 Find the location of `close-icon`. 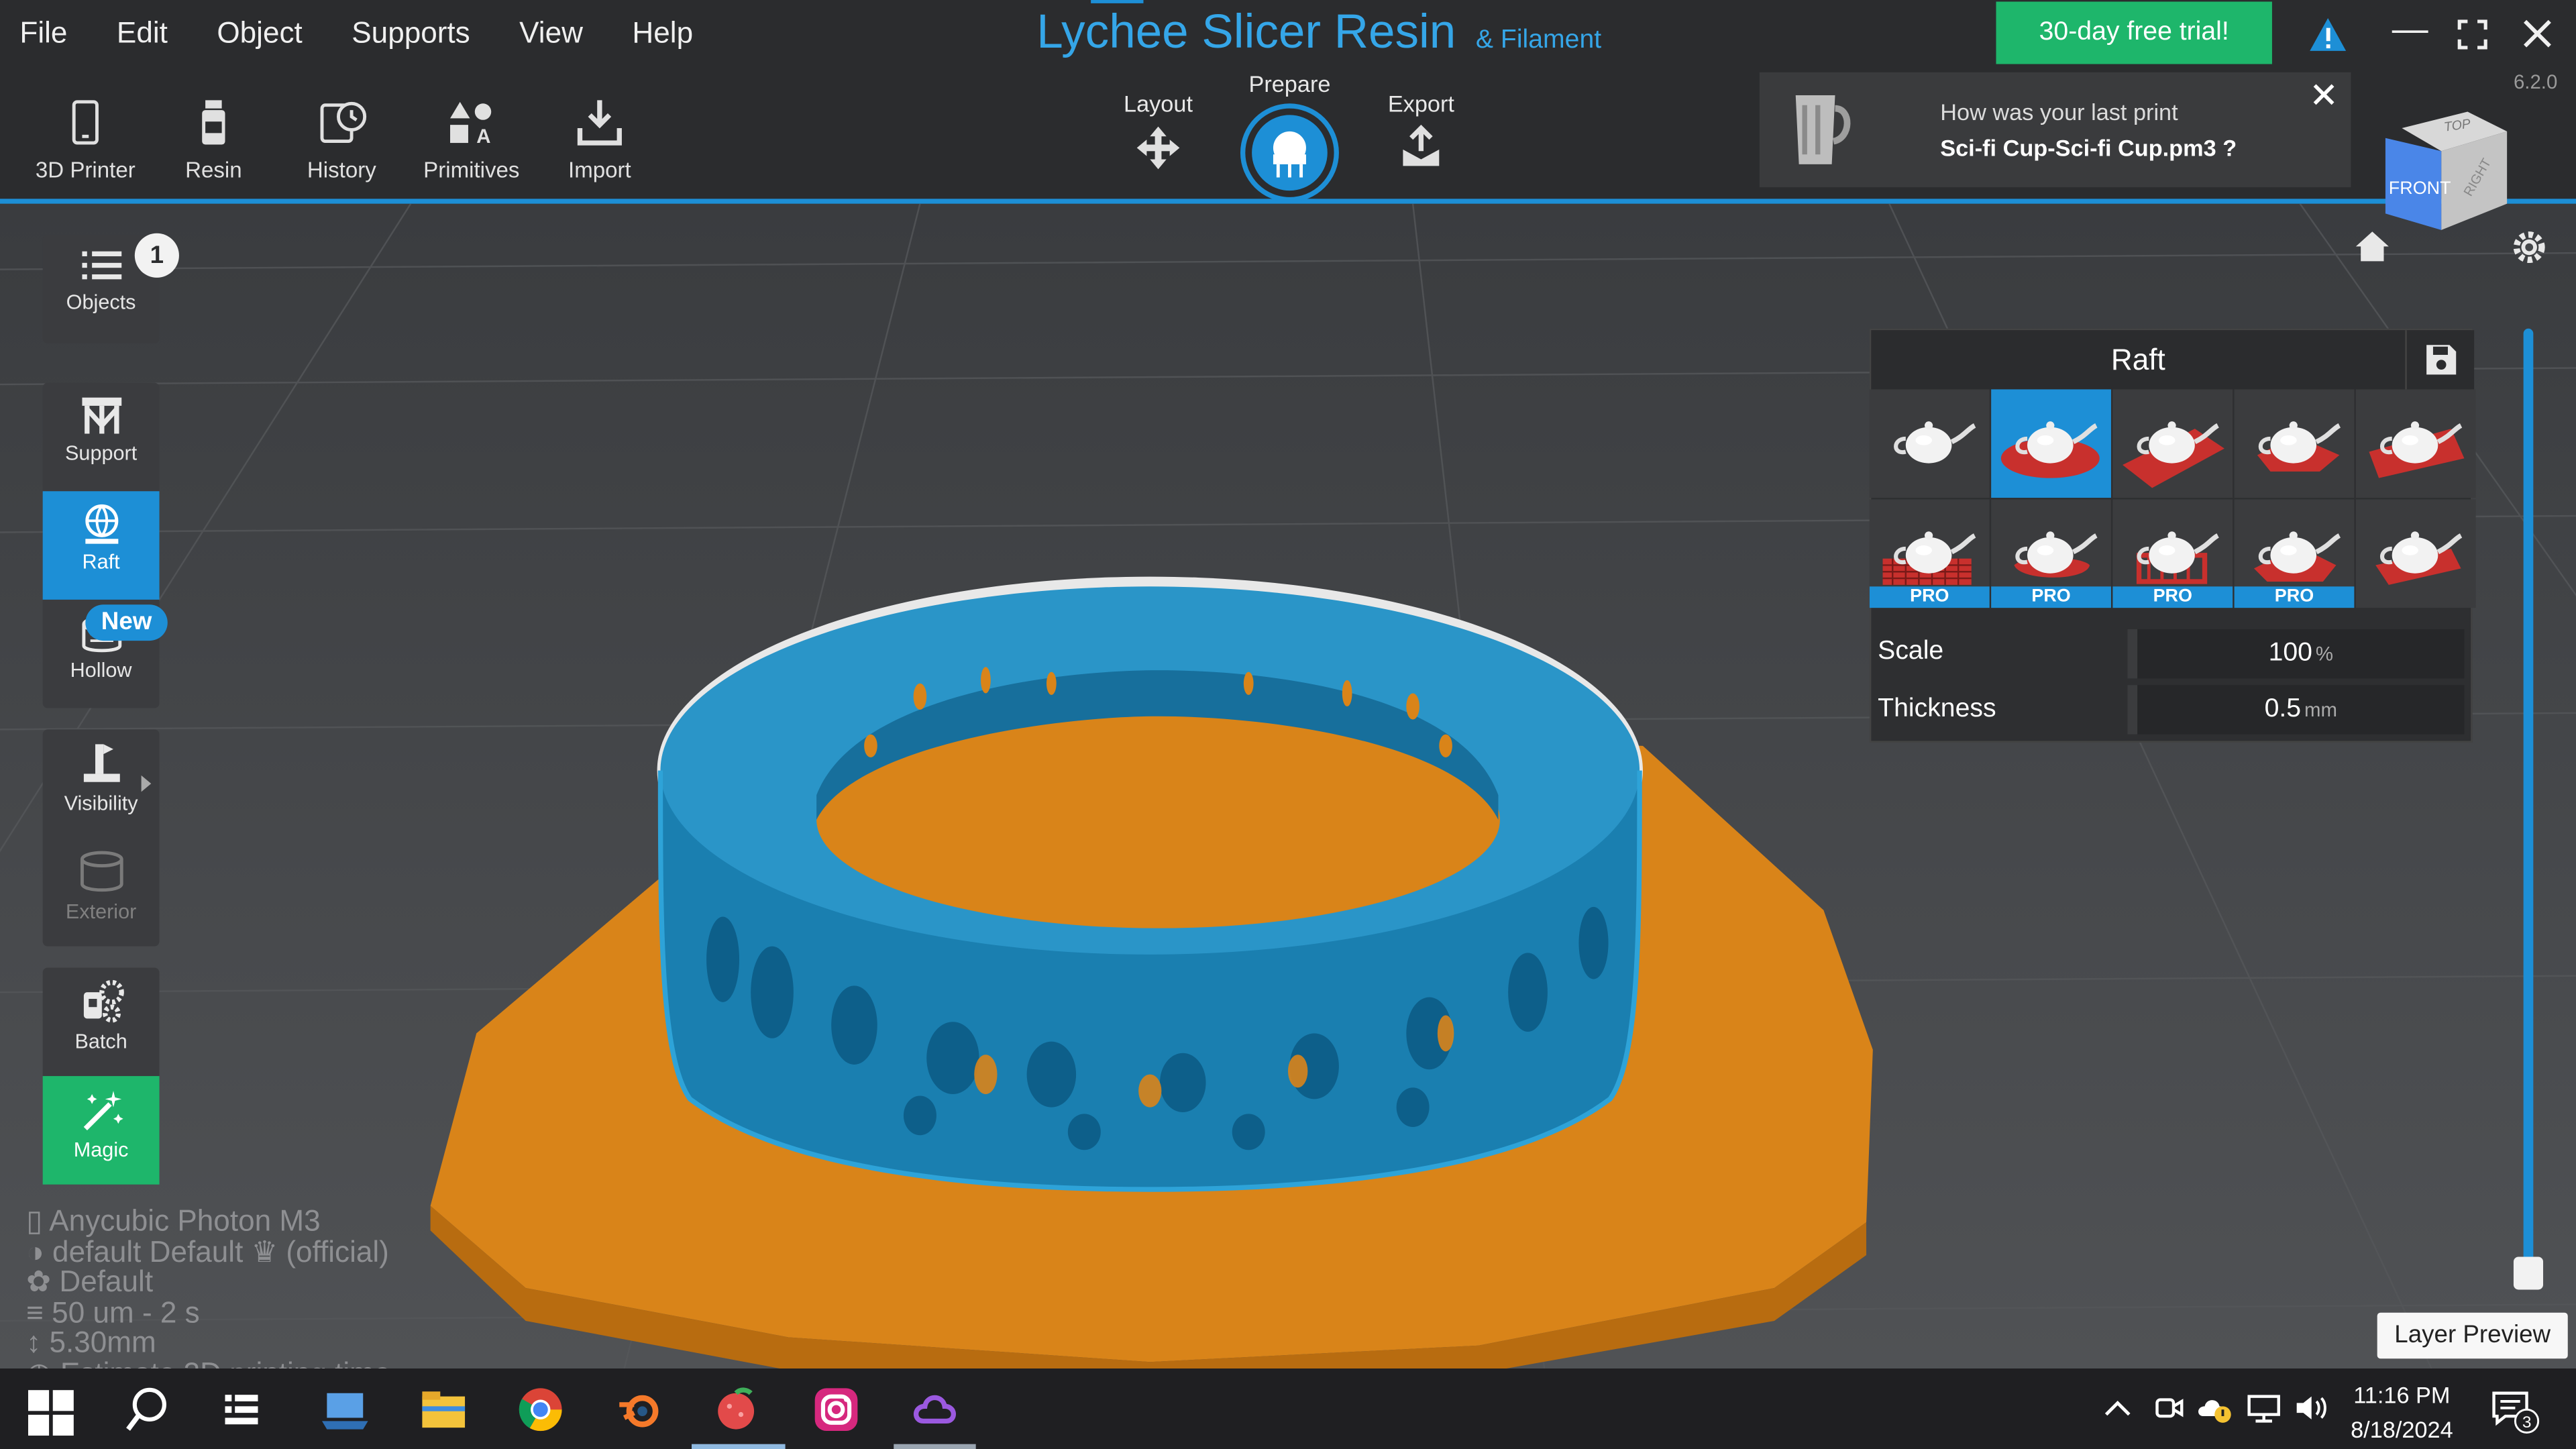

close-icon is located at coordinates (2537, 34).